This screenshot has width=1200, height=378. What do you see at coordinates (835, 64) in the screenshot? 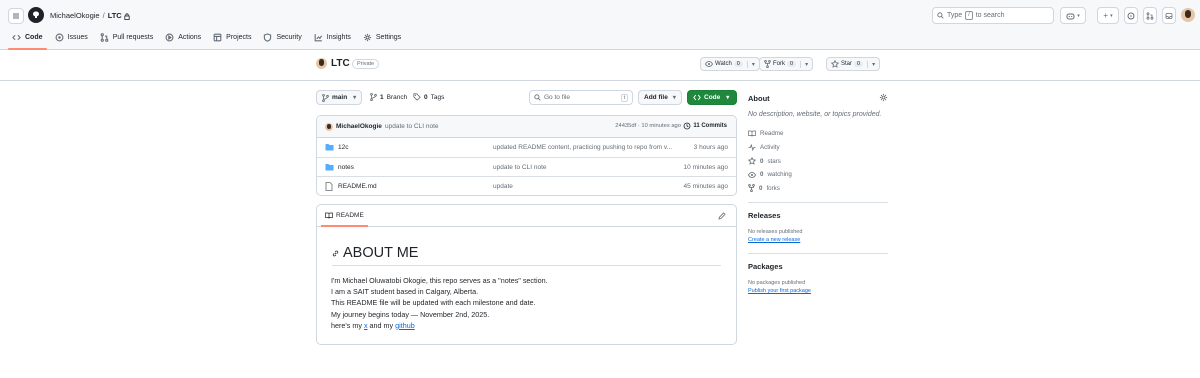
I see `star-icon` at bounding box center [835, 64].